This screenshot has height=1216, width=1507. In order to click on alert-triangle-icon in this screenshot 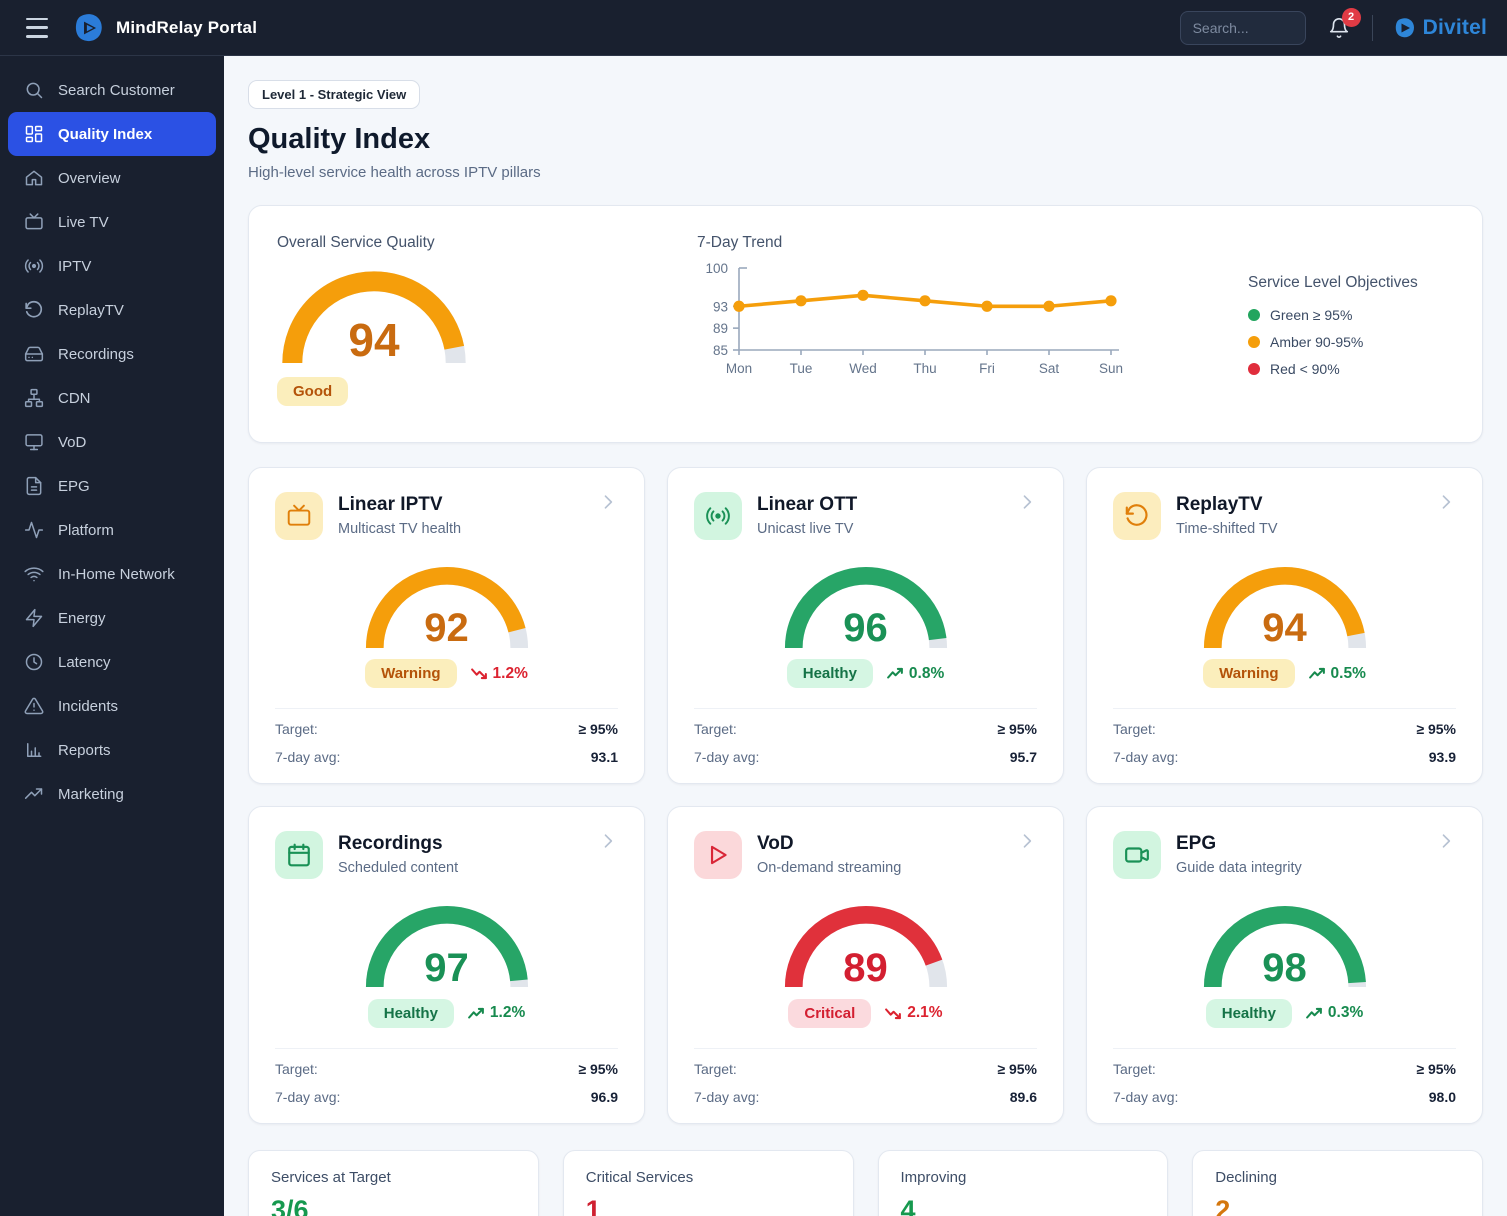, I will do `click(34, 706)`.